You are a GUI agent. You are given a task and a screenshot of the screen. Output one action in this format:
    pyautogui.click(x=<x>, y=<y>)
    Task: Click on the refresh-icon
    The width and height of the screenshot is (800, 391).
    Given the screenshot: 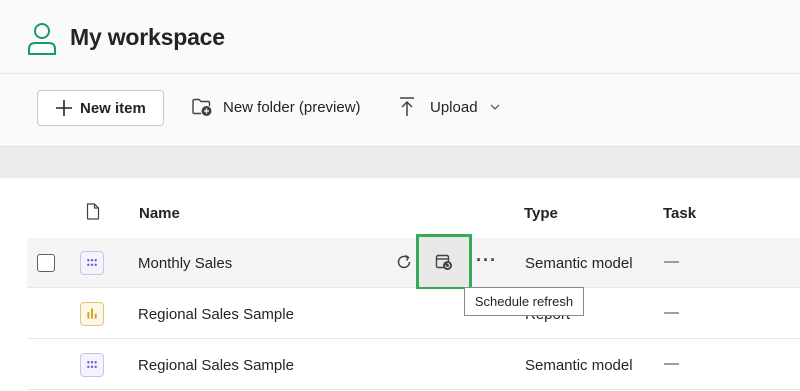 What is the action you would take?
    pyautogui.click(x=404, y=262)
    